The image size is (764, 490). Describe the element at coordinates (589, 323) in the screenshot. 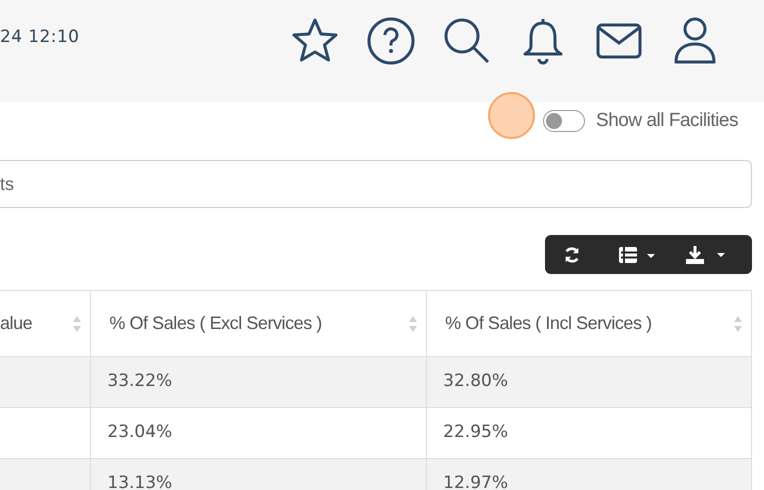

I see `column-header: % Of Sales ( Incl Services )` at that location.